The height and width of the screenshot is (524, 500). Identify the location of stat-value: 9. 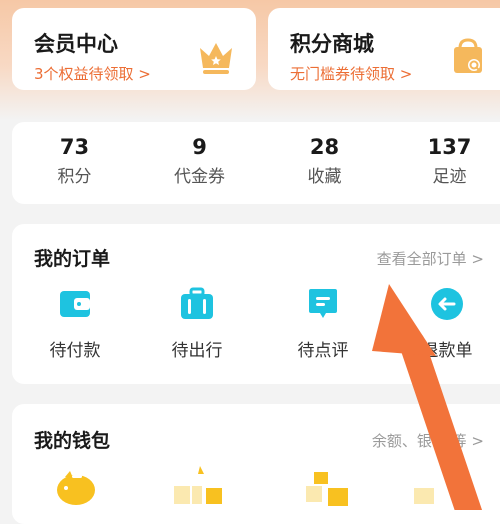
(199, 147).